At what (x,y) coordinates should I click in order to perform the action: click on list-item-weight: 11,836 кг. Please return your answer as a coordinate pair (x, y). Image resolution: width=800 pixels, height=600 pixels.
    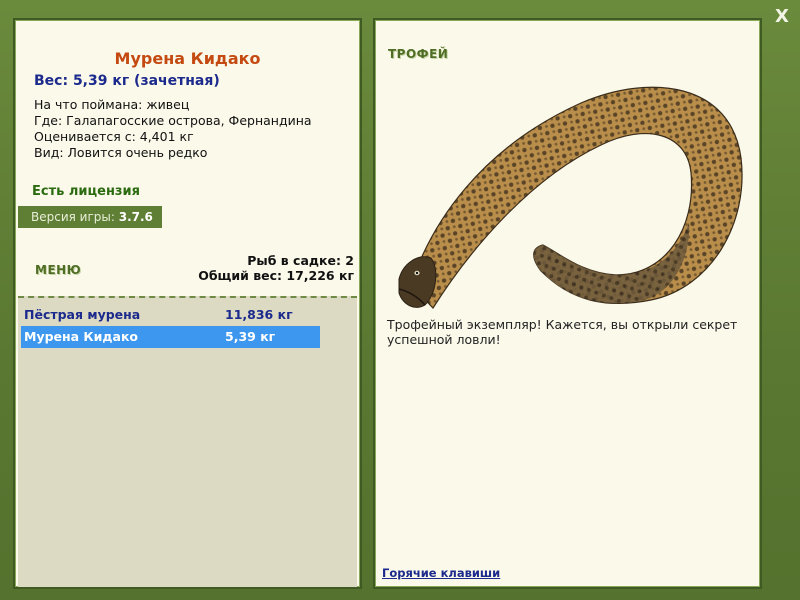
    Looking at the image, I should click on (259, 314).